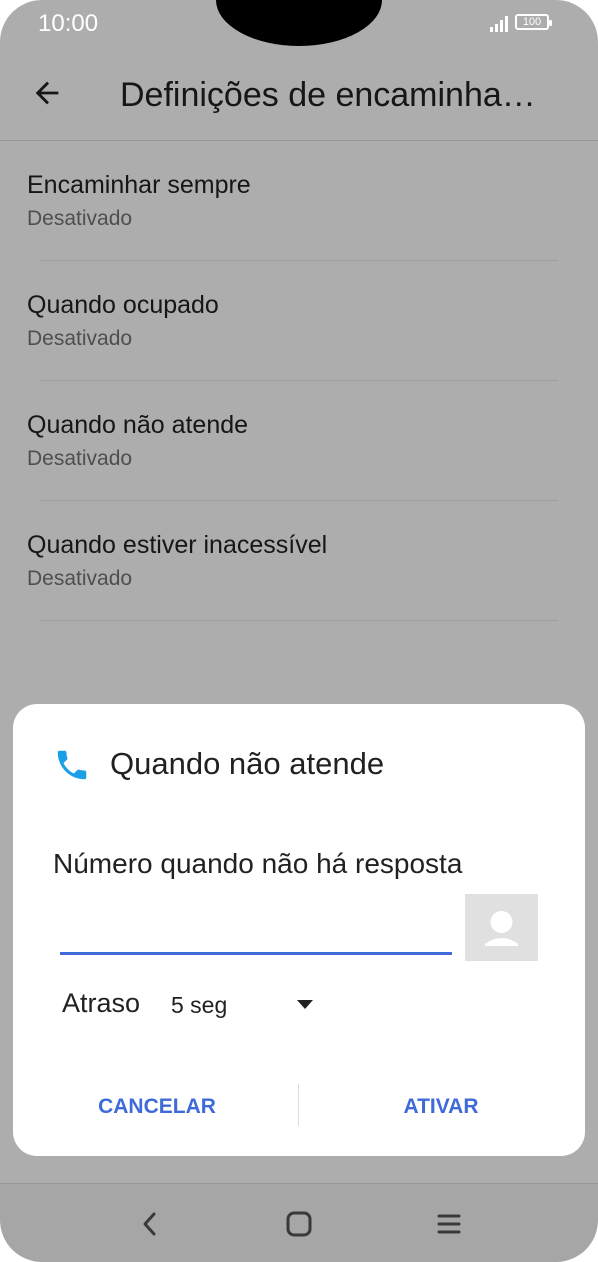 The width and height of the screenshot is (598, 1262). I want to click on dialog-title: Quando não atende, so click(247, 763).